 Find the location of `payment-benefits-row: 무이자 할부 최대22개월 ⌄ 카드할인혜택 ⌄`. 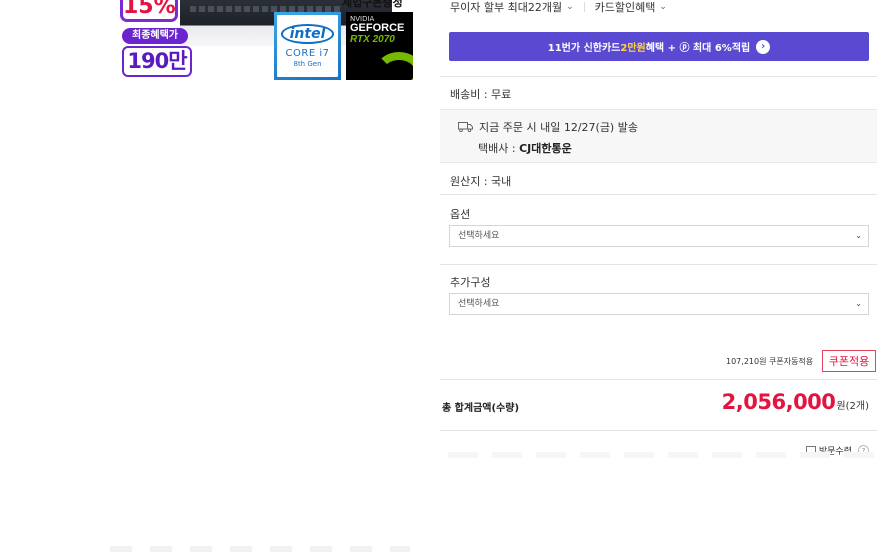

payment-benefits-row: 무이자 할부 최대22개월 ⌄ 카드할인혜택 ⌄ is located at coordinates (558, 7).